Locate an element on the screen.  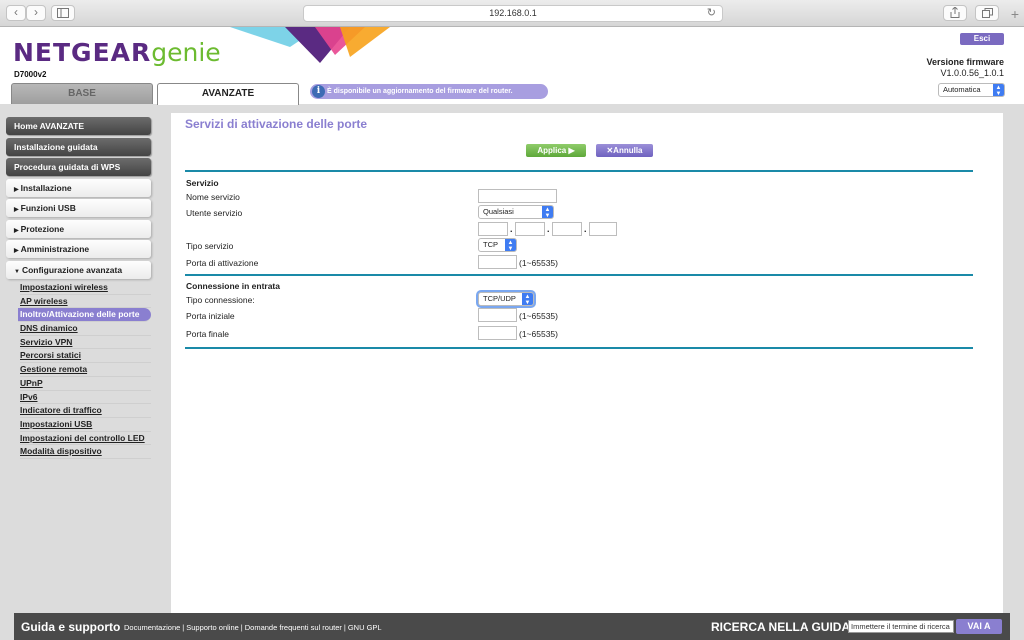
footer-link-gnu-gpl: GNU GPL is located at coordinates (365, 627).